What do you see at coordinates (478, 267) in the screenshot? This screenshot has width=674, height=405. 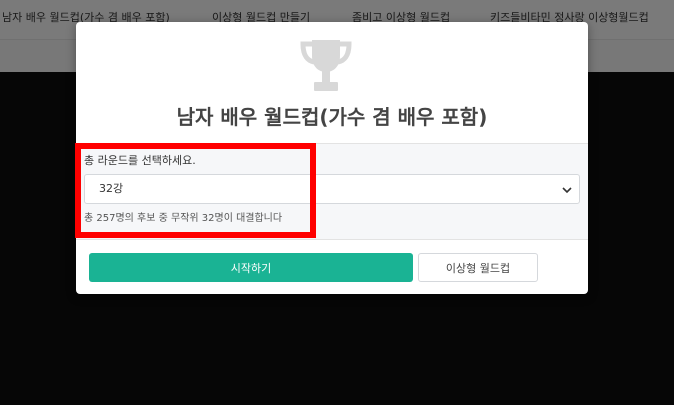 I see `worldcup-button: 이상형 월드컵` at bounding box center [478, 267].